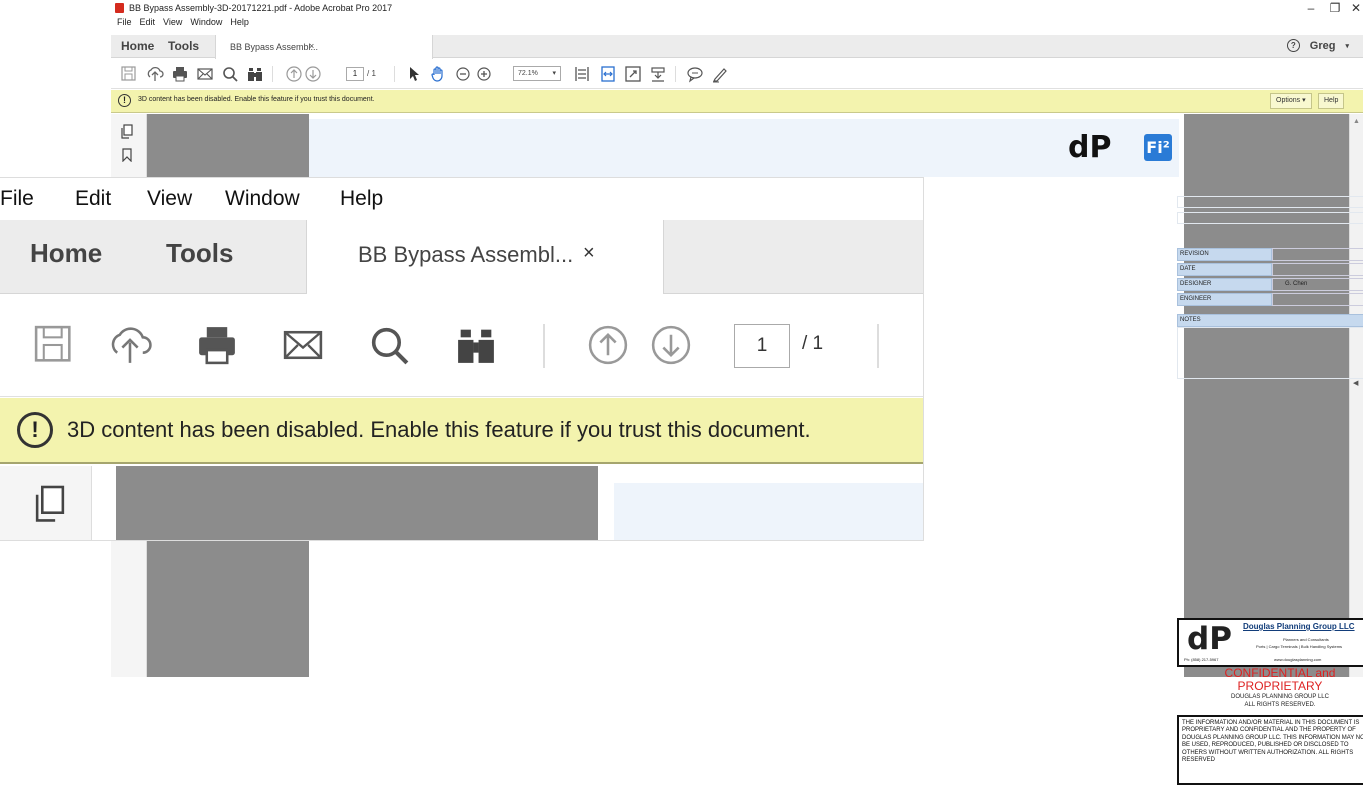 The width and height of the screenshot is (1363, 785). I want to click on company-phone: Ph: (858) 217-5967, so click(1201, 659).